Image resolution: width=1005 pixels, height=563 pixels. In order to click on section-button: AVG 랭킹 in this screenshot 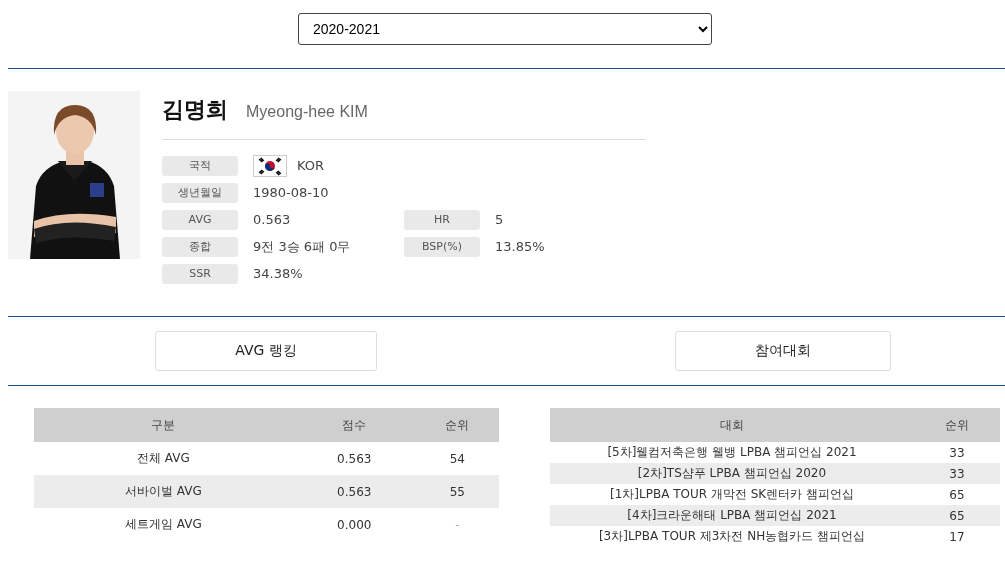, I will do `click(266, 351)`.